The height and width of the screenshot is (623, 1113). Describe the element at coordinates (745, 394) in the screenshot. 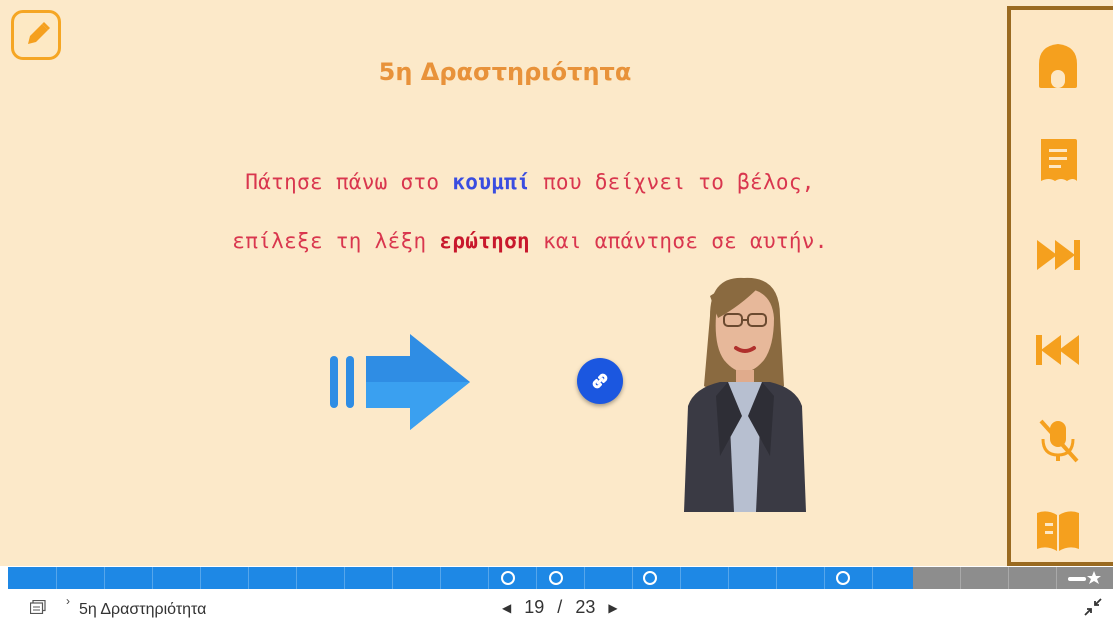

I see `teacher-avatar` at that location.